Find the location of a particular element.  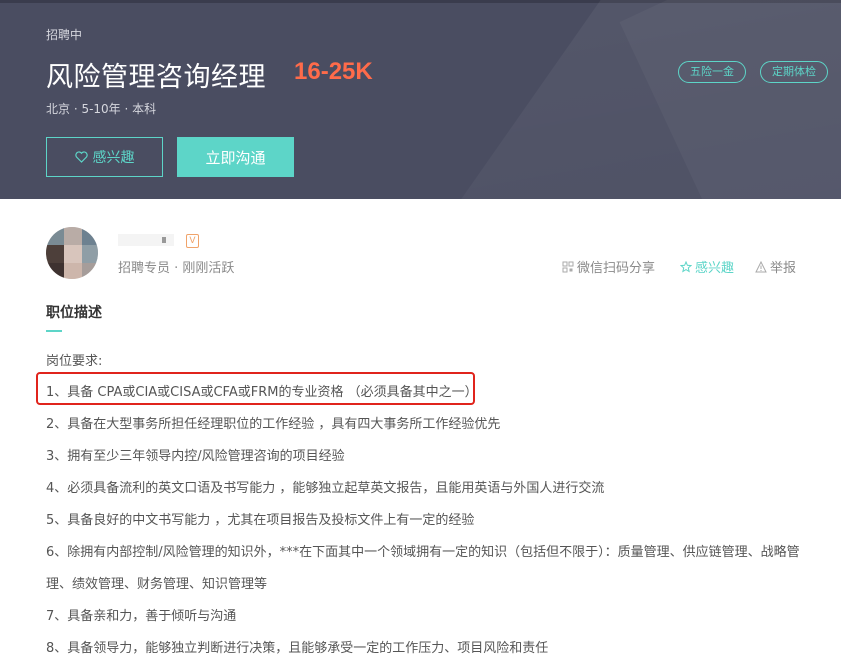

interest-button-label: 感兴趣 is located at coordinates (113, 158).